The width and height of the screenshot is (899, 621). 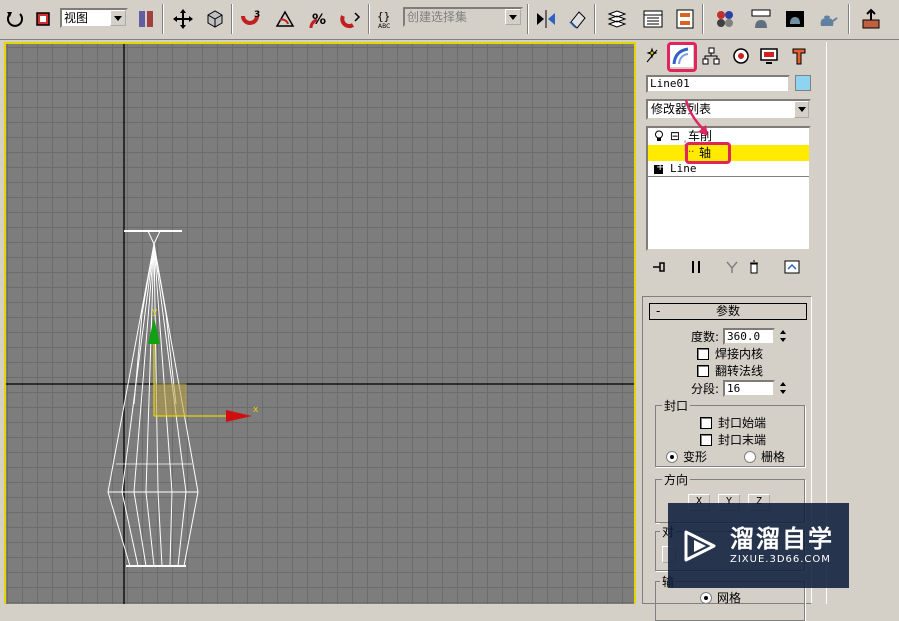 I want to click on parameters-title: 参数, so click(x=727, y=311).